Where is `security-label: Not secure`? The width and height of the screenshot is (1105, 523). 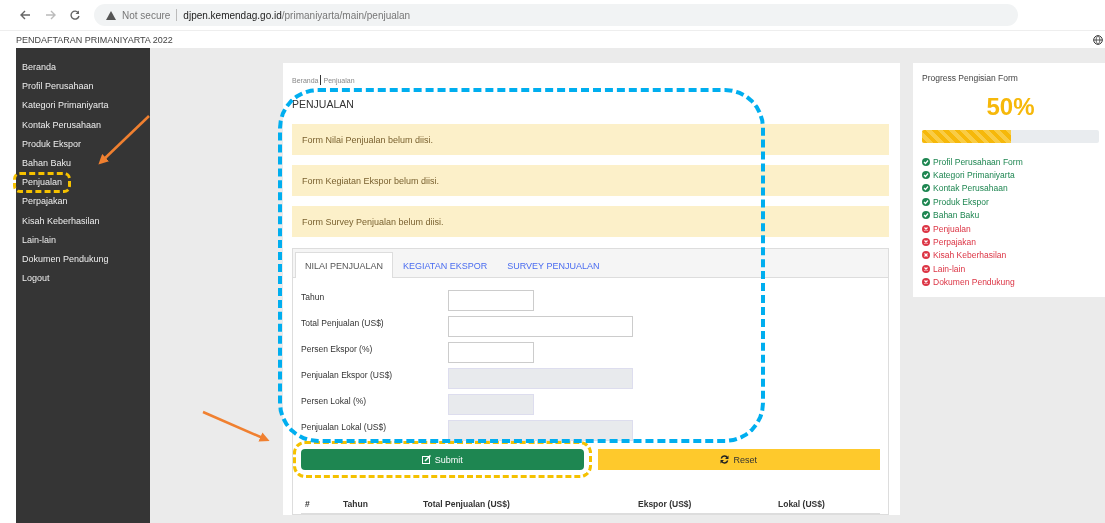
security-label: Not secure is located at coordinates (146, 15).